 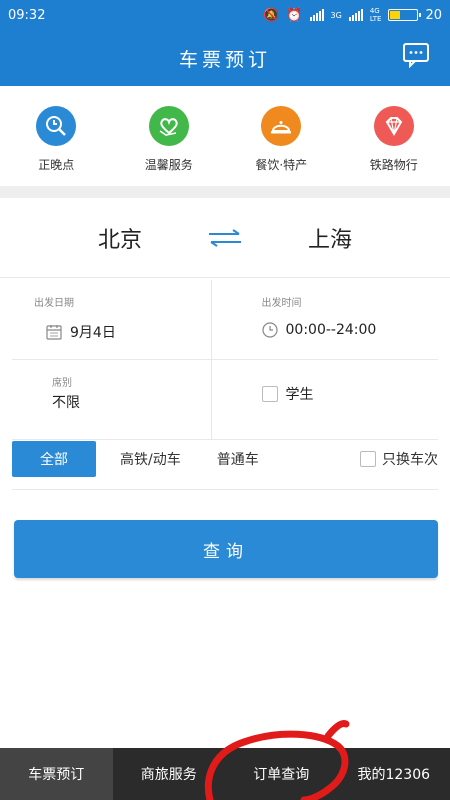 What do you see at coordinates (271, 15) in the screenshot?
I see `mute-icon: 🔕` at bounding box center [271, 15].